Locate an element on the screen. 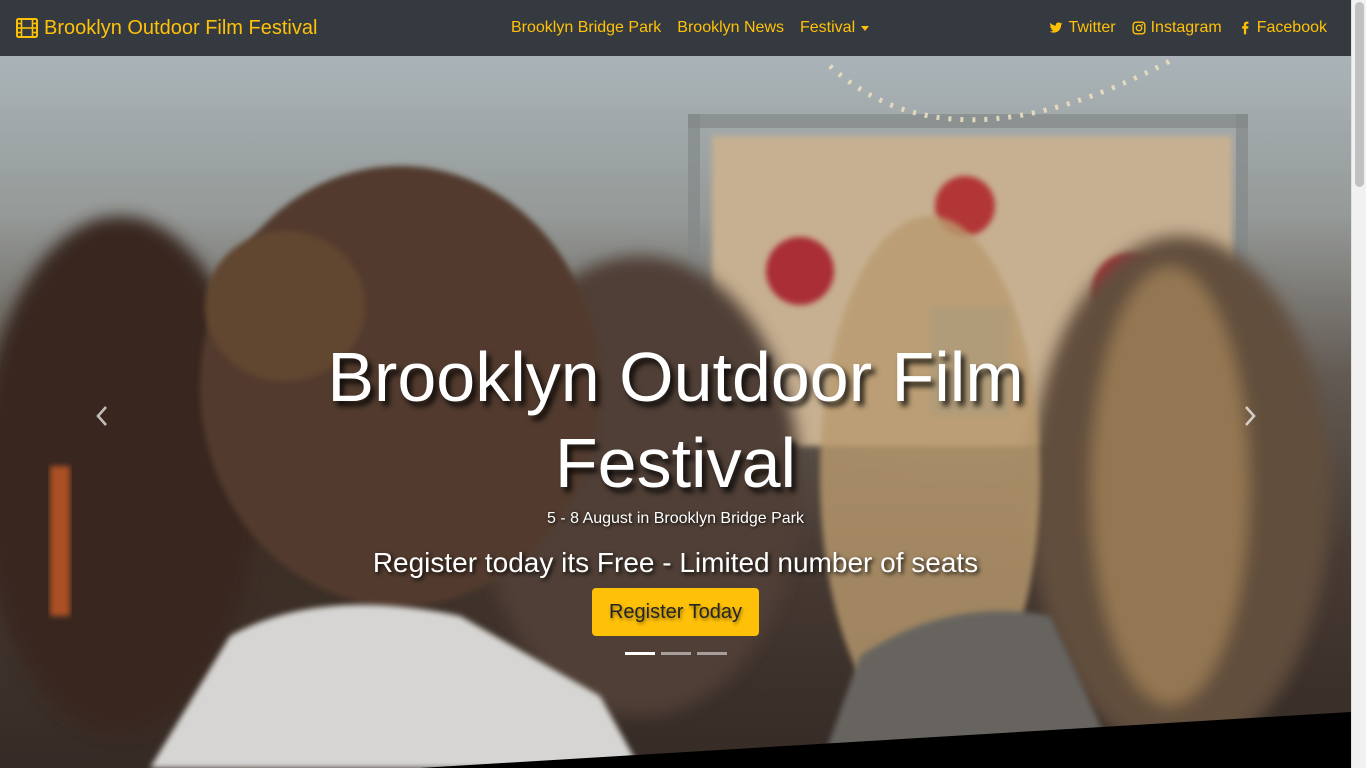 This screenshot has width=1366, height=768. twitter-icon is located at coordinates (1056, 27).